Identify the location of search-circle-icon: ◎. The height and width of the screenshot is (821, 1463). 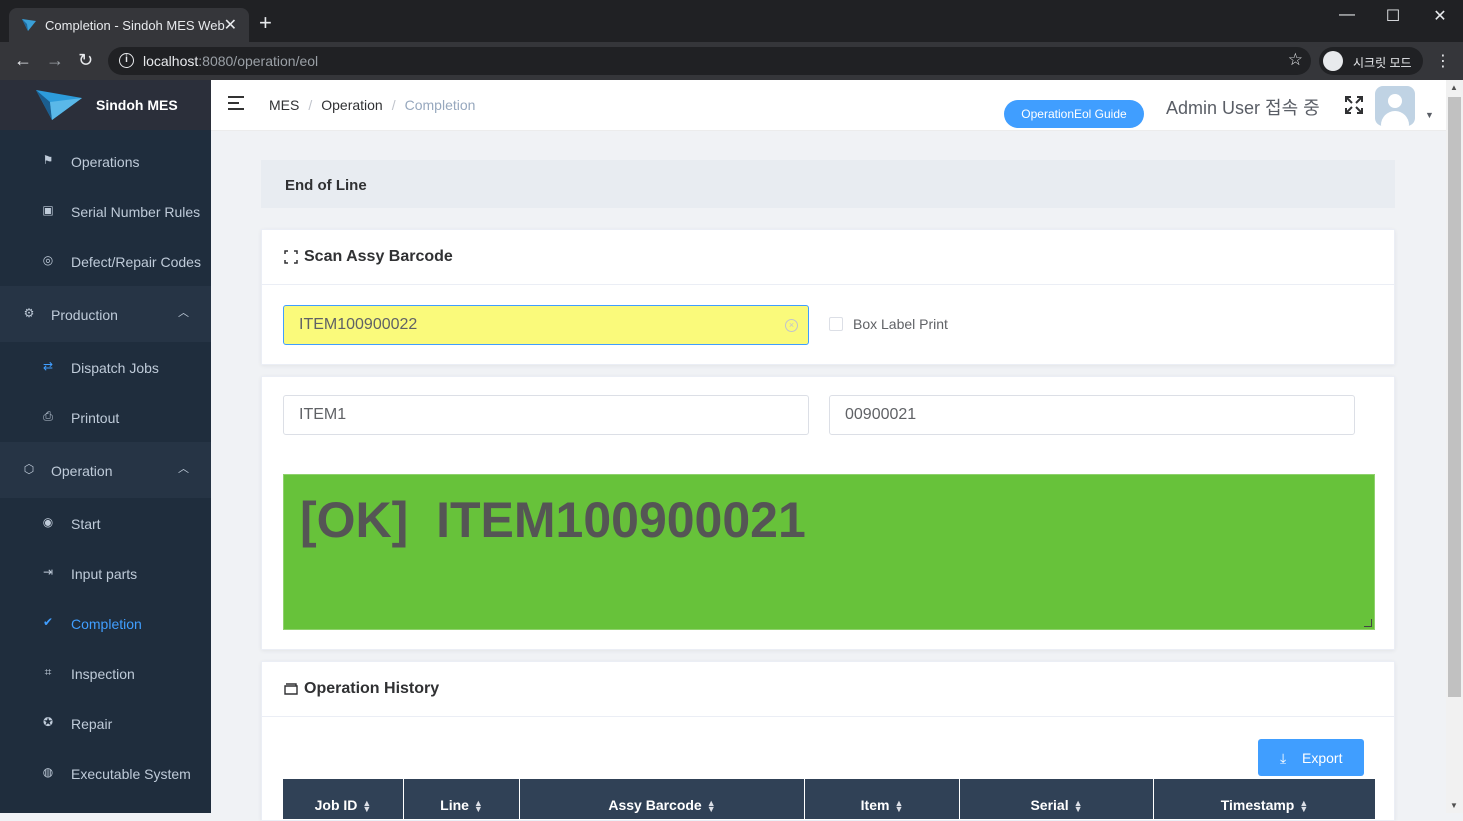
(48, 260).